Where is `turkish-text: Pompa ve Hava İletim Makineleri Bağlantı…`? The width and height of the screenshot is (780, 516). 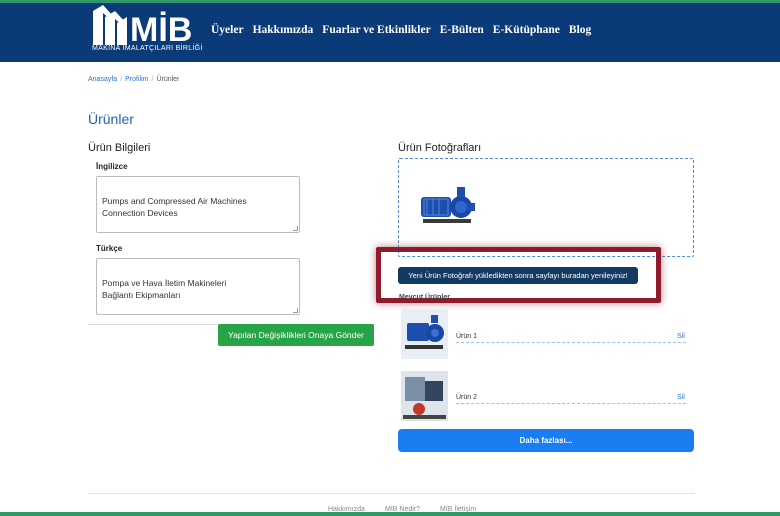 turkish-text: Pompa ve Hava İletim Makineleri Bağlantı… is located at coordinates (164, 289).